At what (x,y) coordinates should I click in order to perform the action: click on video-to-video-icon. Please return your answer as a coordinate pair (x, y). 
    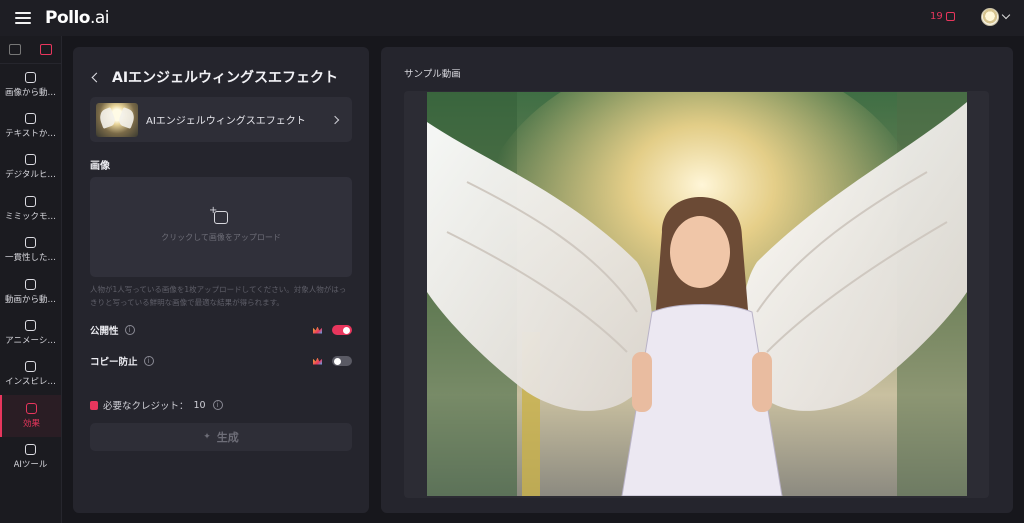
    Looking at the image, I should click on (30, 284).